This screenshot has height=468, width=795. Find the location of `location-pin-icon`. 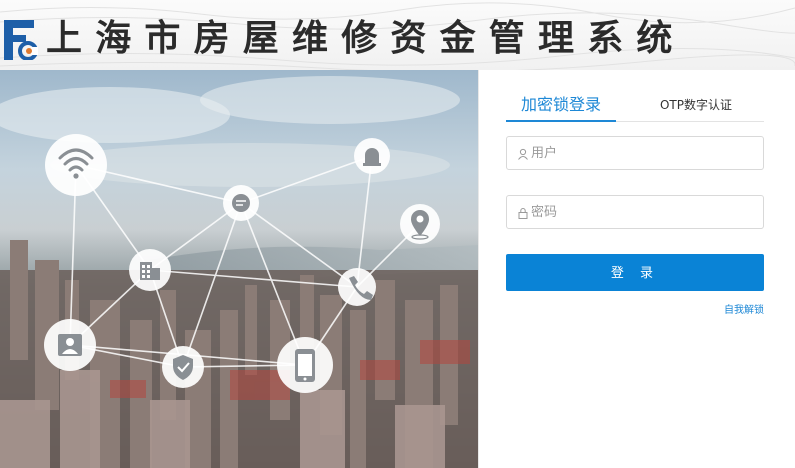

location-pin-icon is located at coordinates (420, 224).